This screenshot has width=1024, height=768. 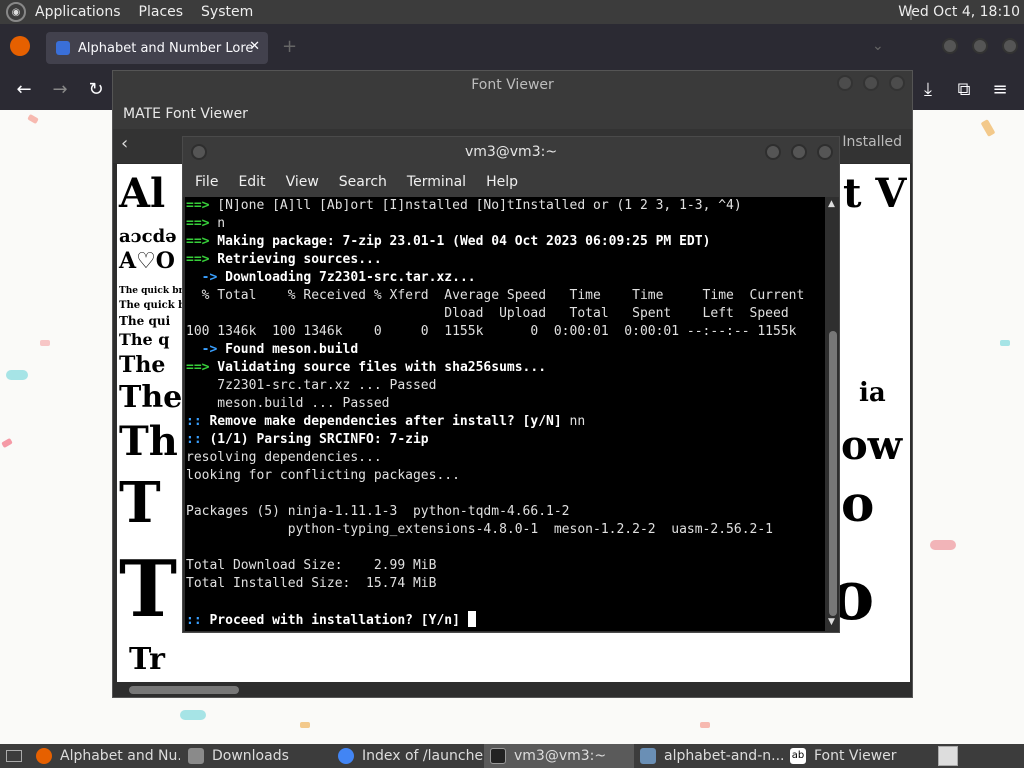 I want to click on font-preview-glyph: ia, so click(x=872, y=393).